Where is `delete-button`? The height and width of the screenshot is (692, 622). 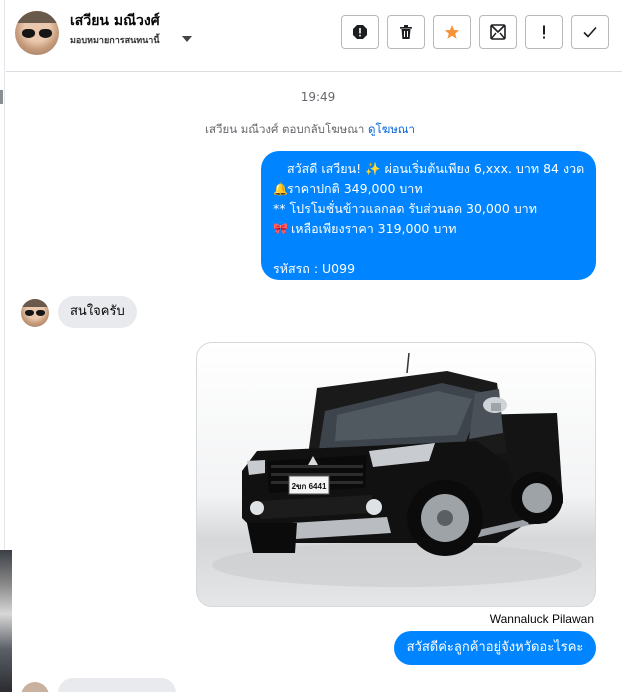
delete-button is located at coordinates (406, 32).